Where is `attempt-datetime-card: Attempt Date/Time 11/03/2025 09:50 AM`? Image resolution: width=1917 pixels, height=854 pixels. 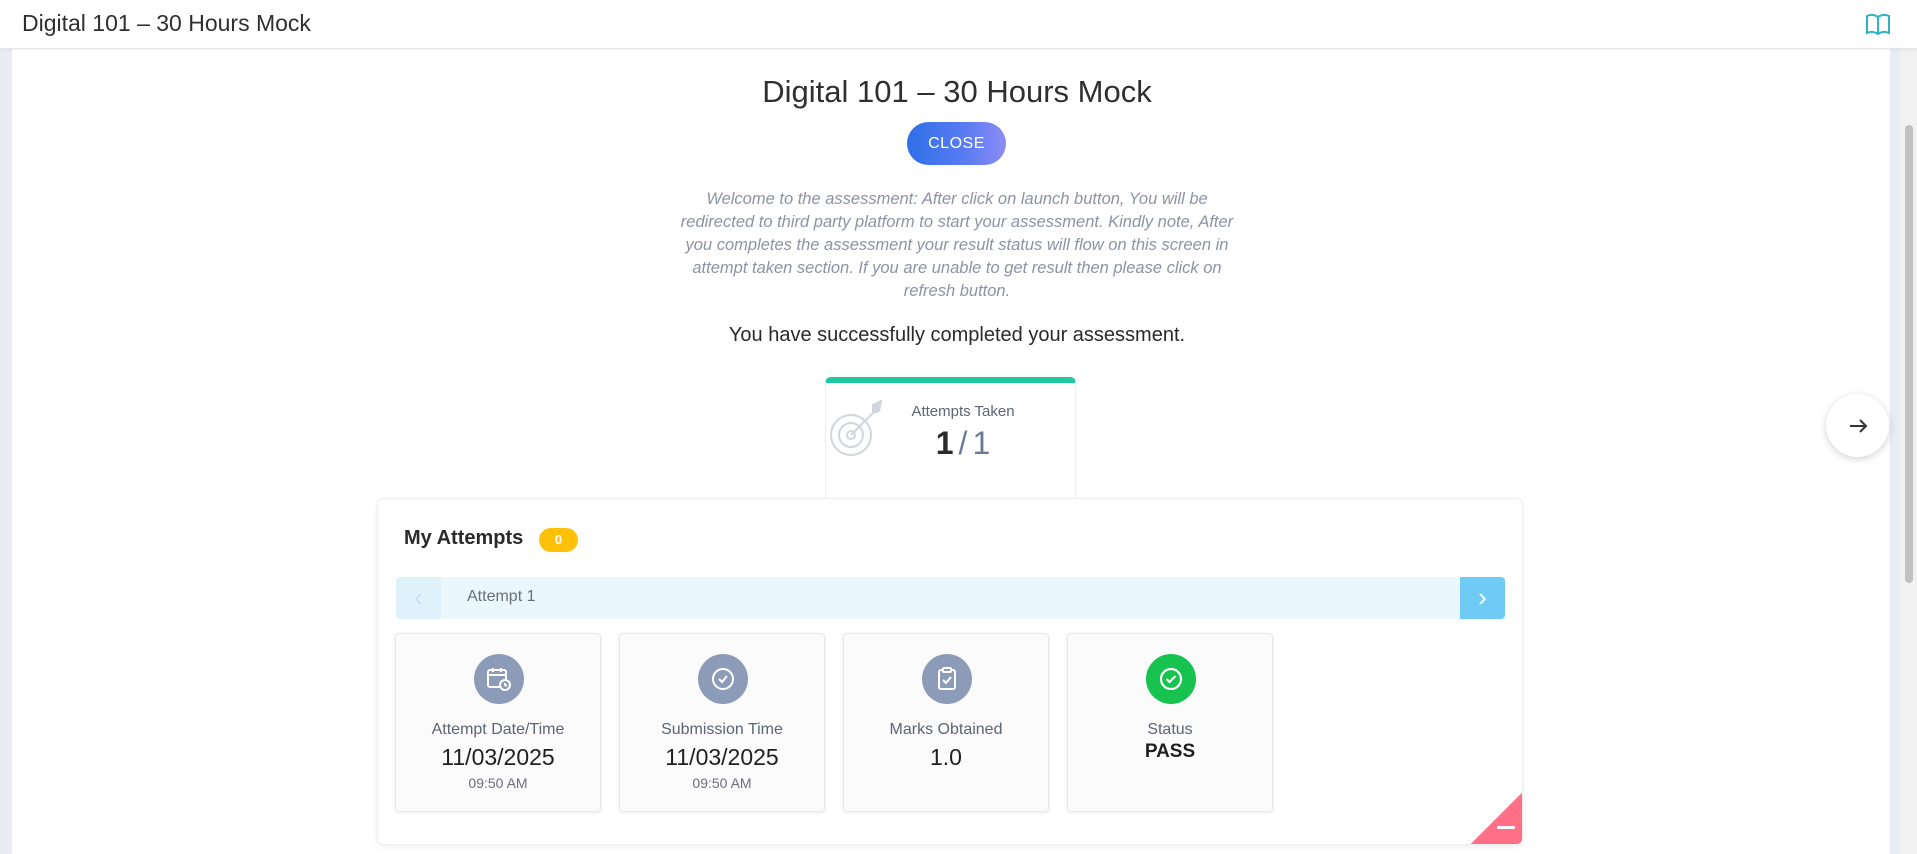 attempt-datetime-card: Attempt Date/Time 11/03/2025 09:50 AM is located at coordinates (498, 722).